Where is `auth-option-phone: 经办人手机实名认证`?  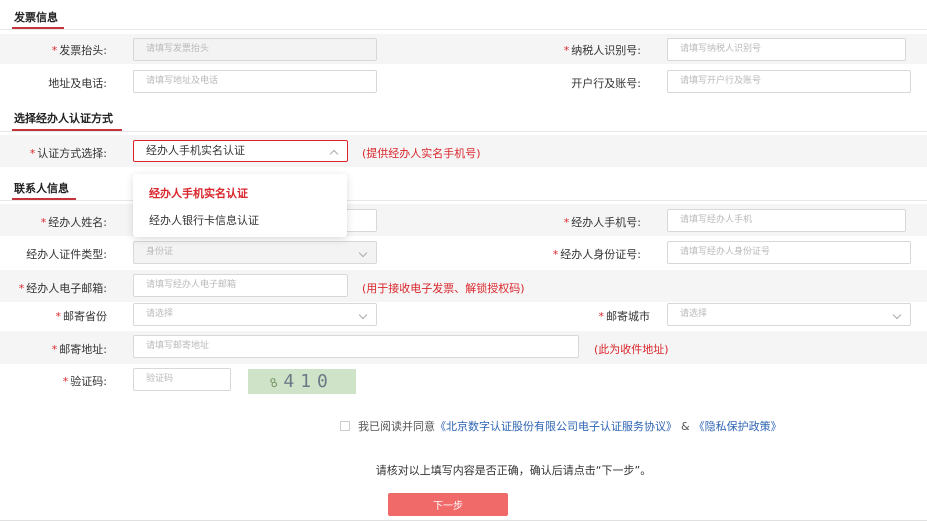
auth-option-phone: 经办人手机实名认证 is located at coordinates (198, 193).